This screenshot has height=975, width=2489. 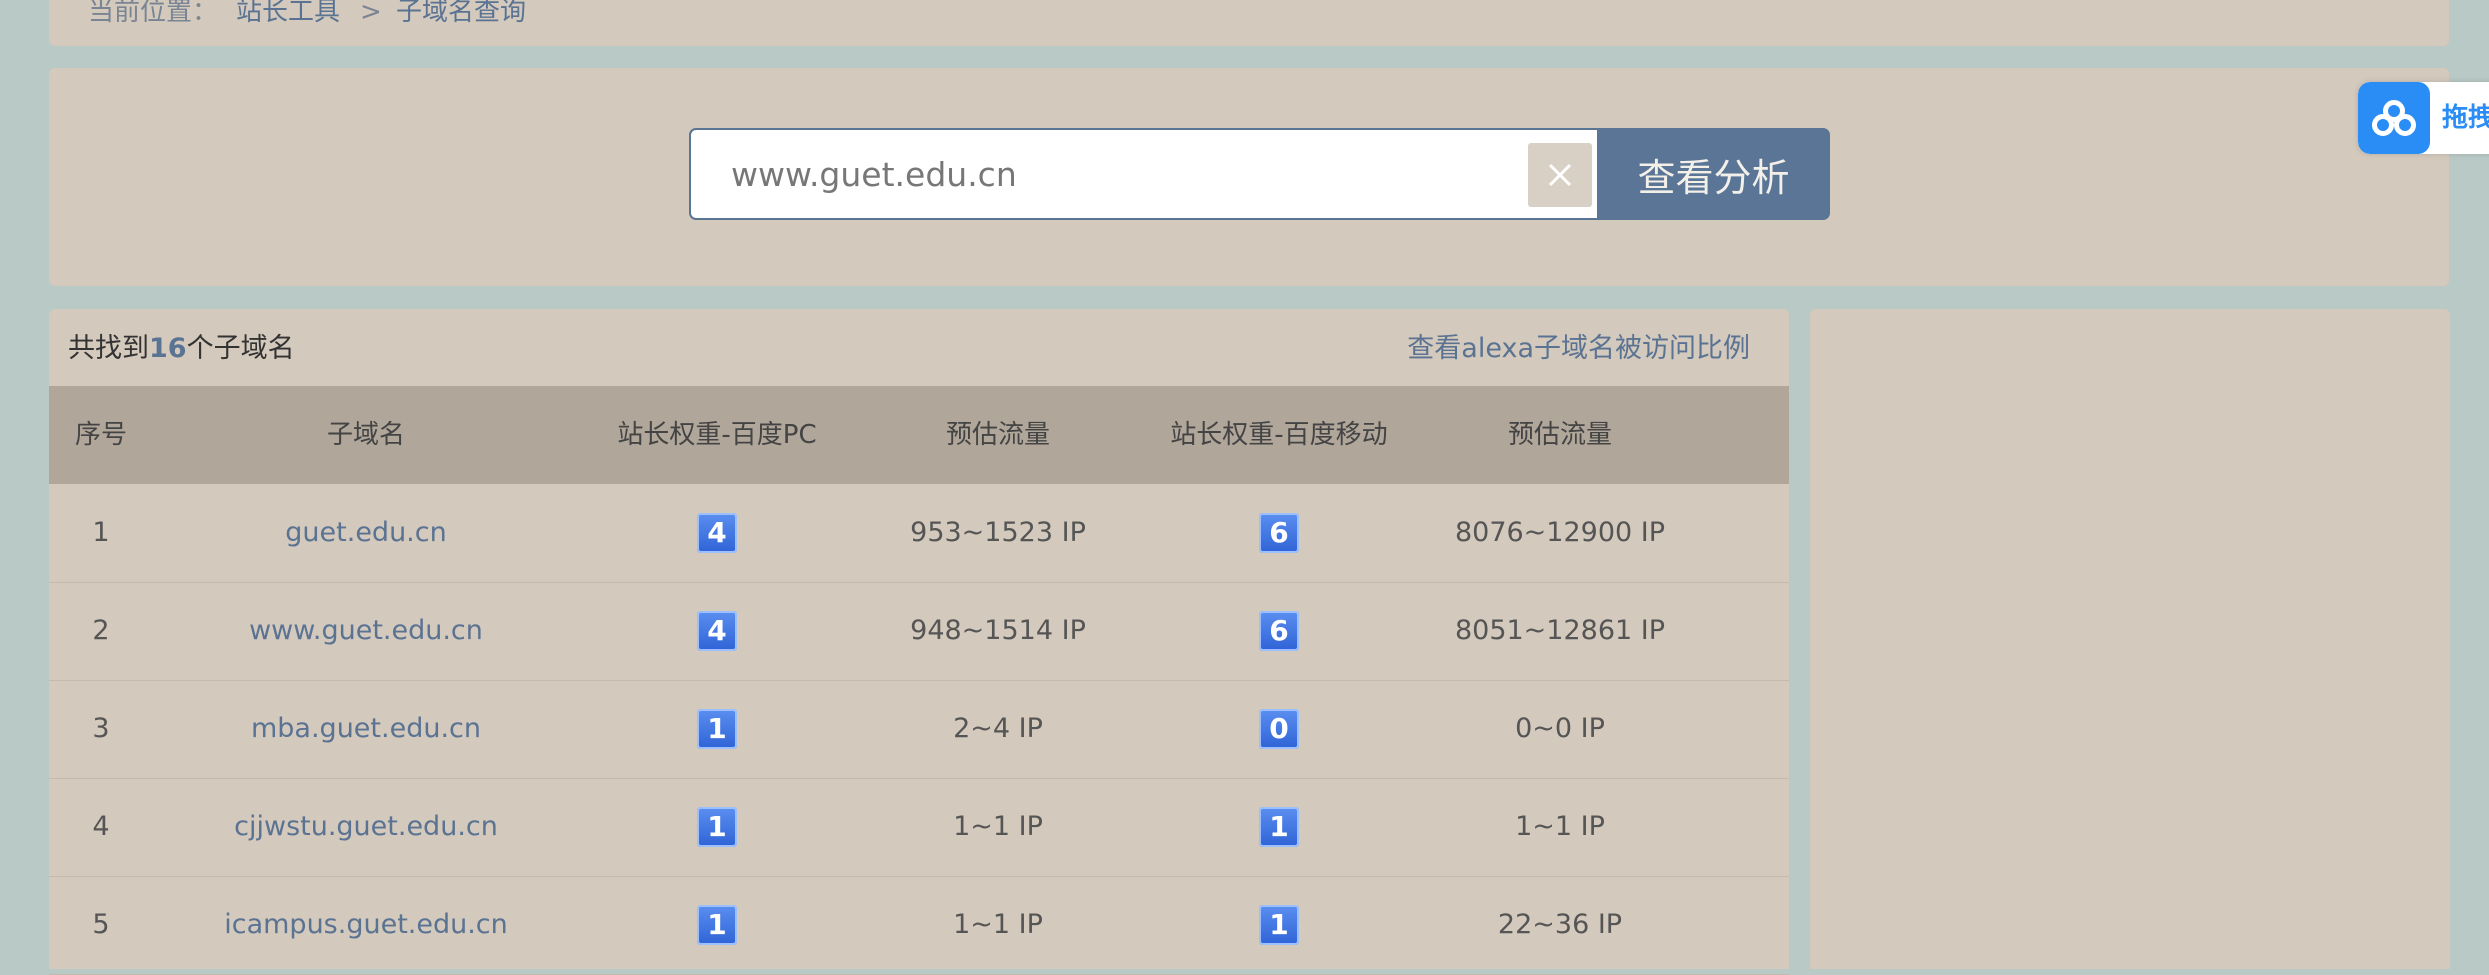 I want to click on subdomain-link: www.guet.edu.cn, so click(x=366, y=631).